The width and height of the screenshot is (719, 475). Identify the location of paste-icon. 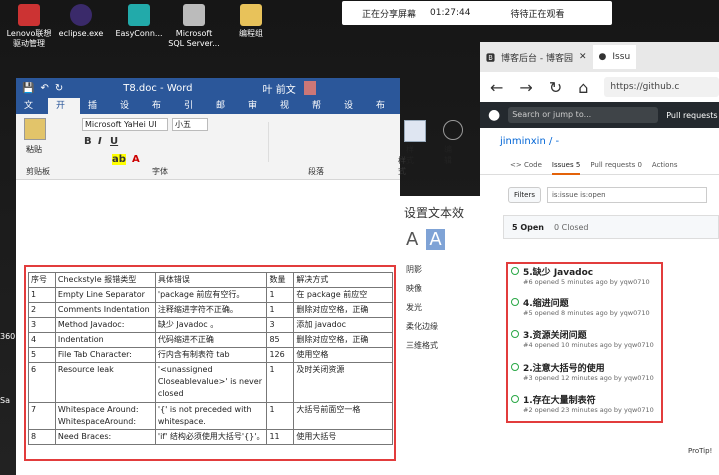
(35, 129).